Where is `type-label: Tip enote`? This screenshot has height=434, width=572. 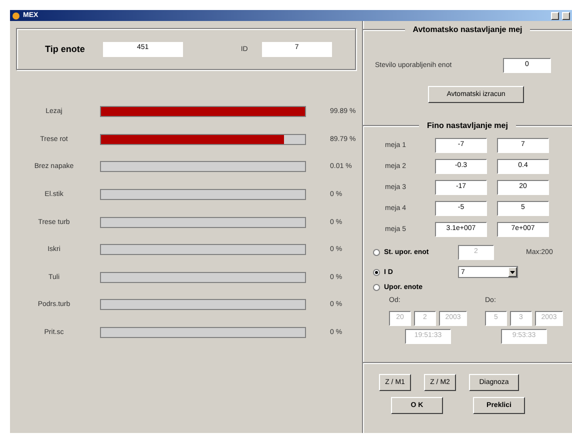 type-label: Tip enote is located at coordinates (65, 49).